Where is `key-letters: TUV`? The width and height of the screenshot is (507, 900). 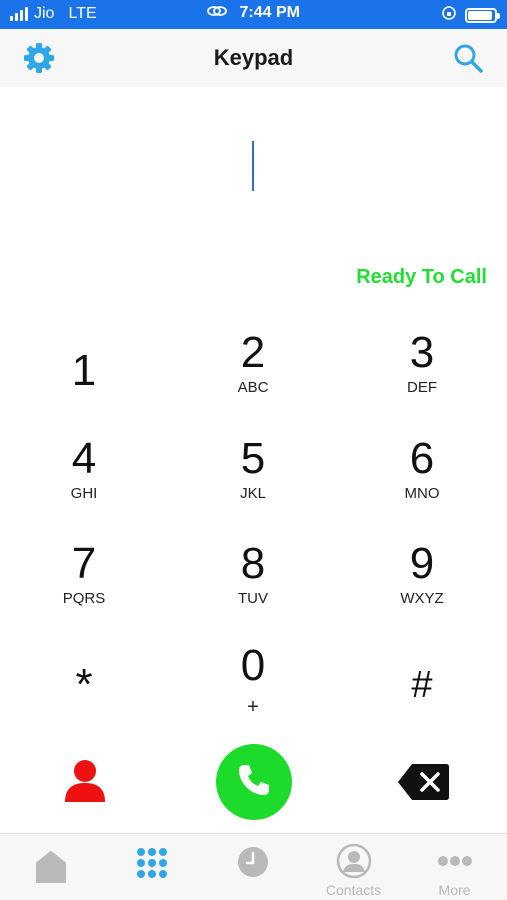
key-letters: TUV is located at coordinates (253, 598).